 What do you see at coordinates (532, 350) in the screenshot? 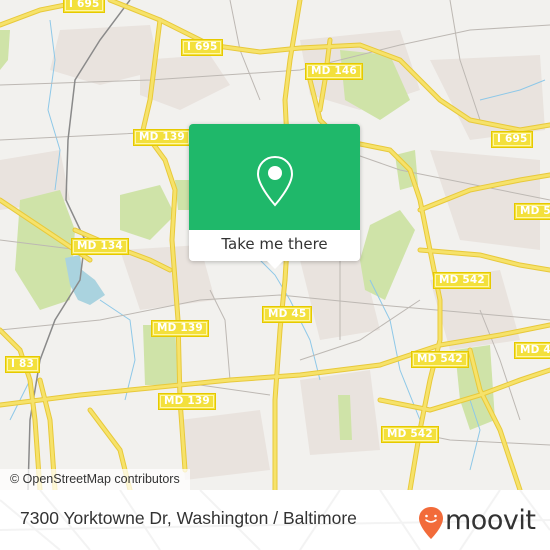
I see `road-label-md41: MD 41` at bounding box center [532, 350].